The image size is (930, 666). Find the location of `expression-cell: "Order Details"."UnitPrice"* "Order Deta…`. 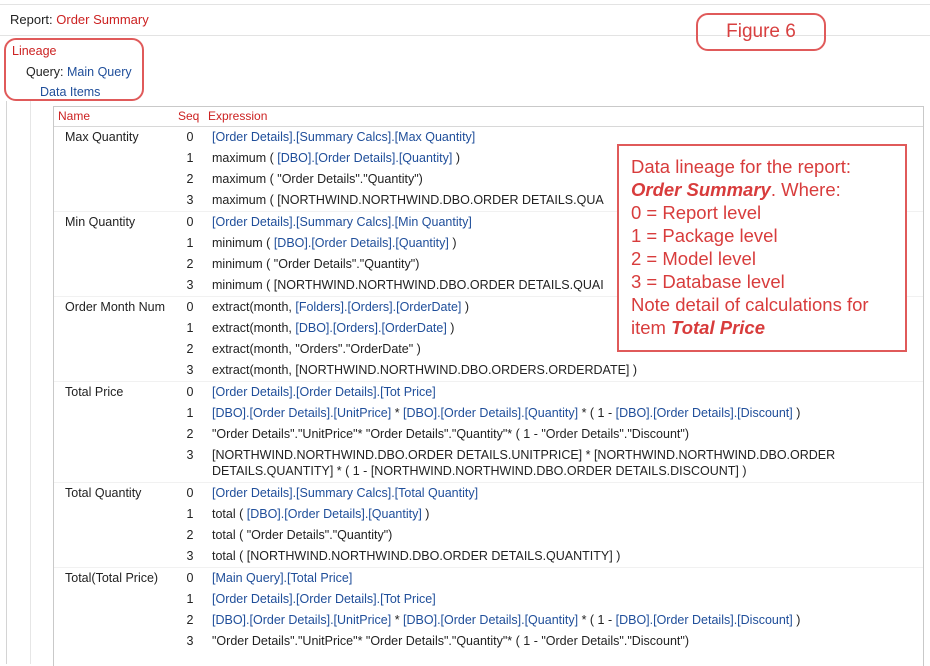

expression-cell: "Order Details"."UnitPrice"* "Order Deta… is located at coordinates (565, 434).